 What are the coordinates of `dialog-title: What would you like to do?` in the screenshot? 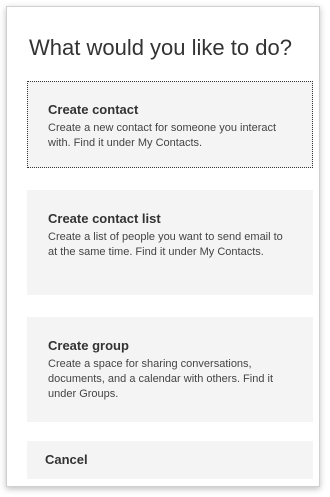 It's located at (160, 47).